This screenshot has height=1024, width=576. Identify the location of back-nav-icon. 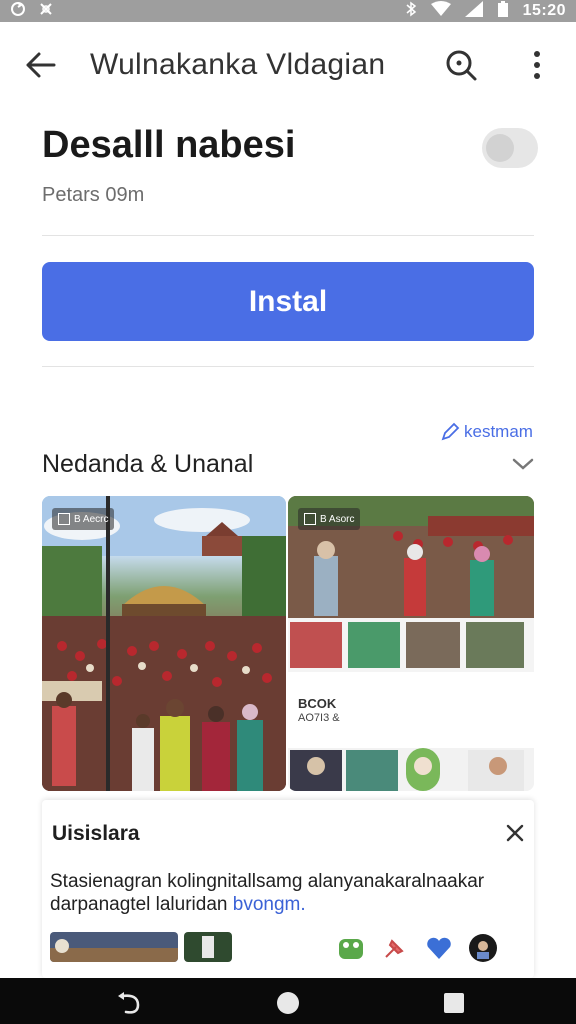
(129, 1003).